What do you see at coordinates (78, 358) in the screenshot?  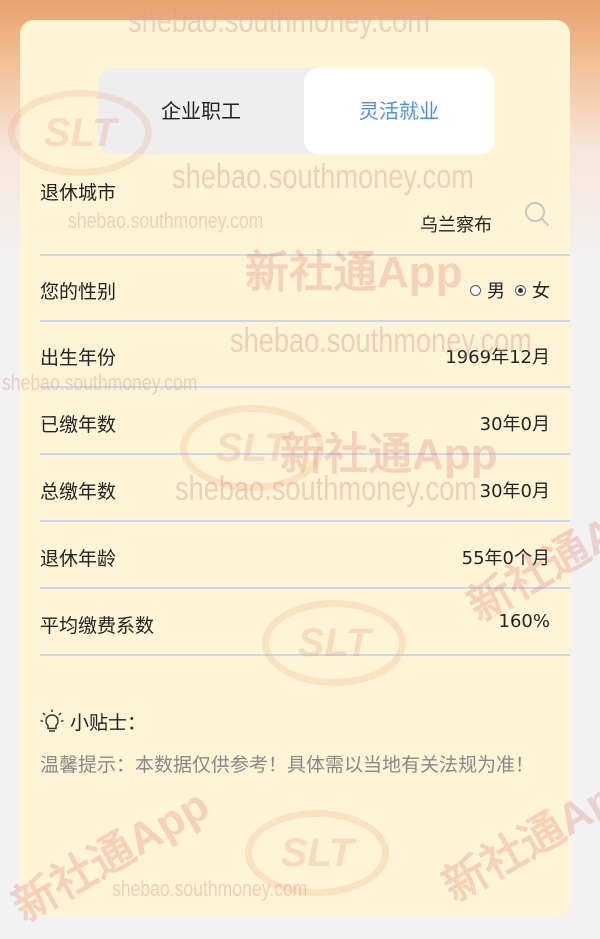 I see `birth-year-label: 出生年份` at bounding box center [78, 358].